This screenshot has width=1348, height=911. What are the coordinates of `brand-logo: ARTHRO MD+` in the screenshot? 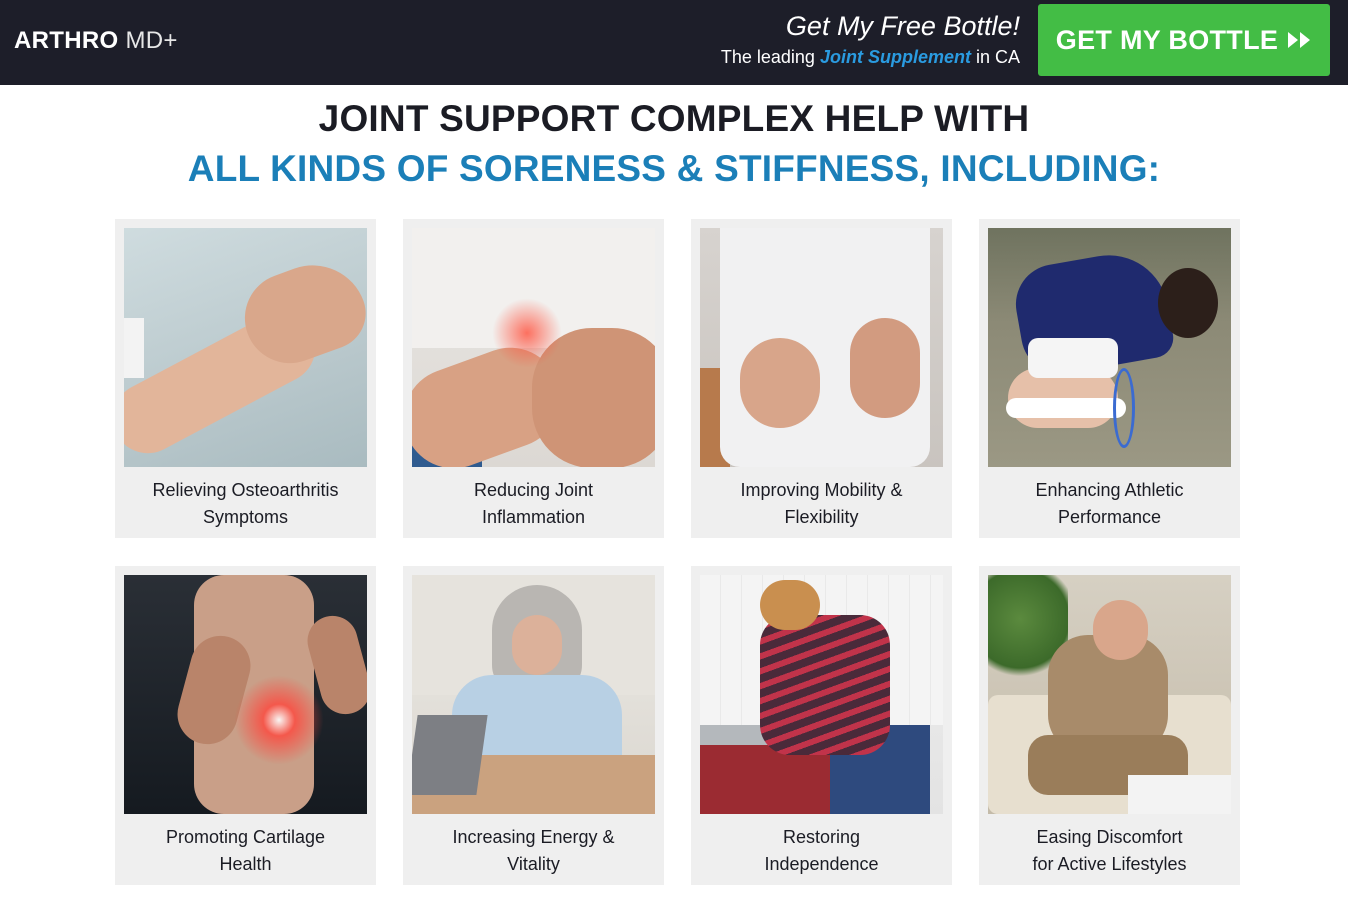 It's located at (96, 41).